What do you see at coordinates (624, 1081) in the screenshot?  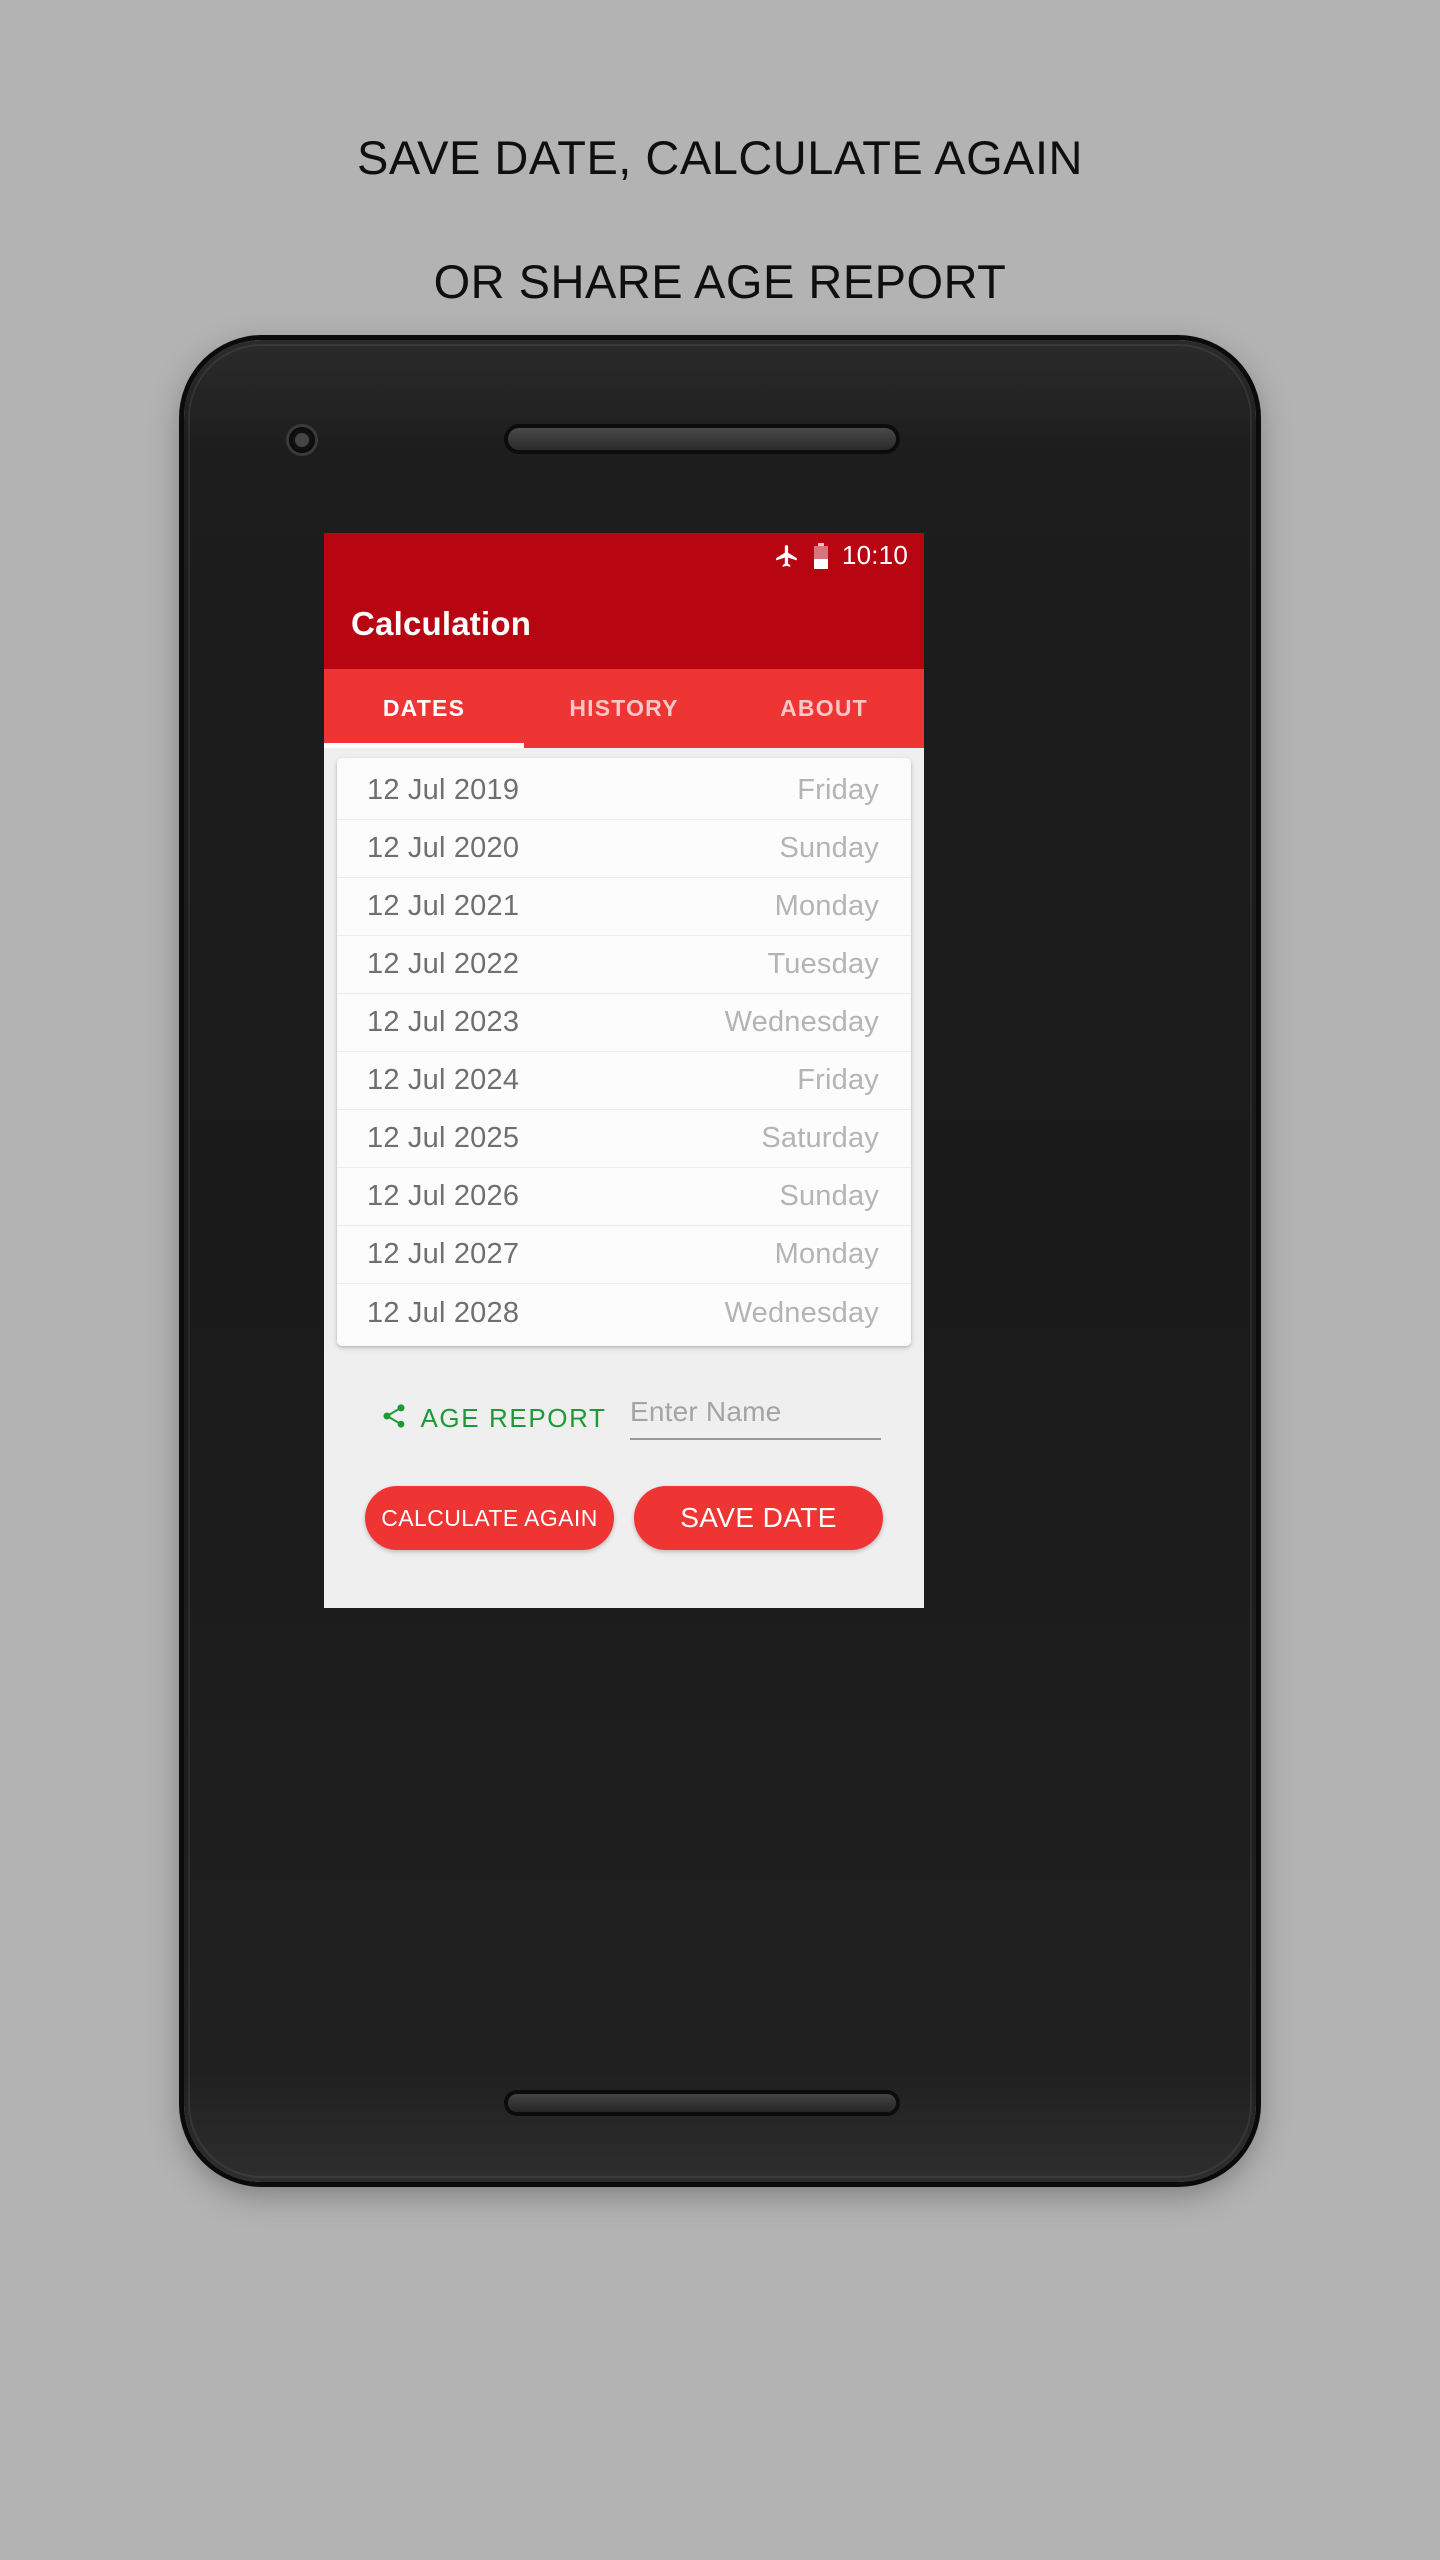 I see `table-row: 12 Jul 2024 Friday` at bounding box center [624, 1081].